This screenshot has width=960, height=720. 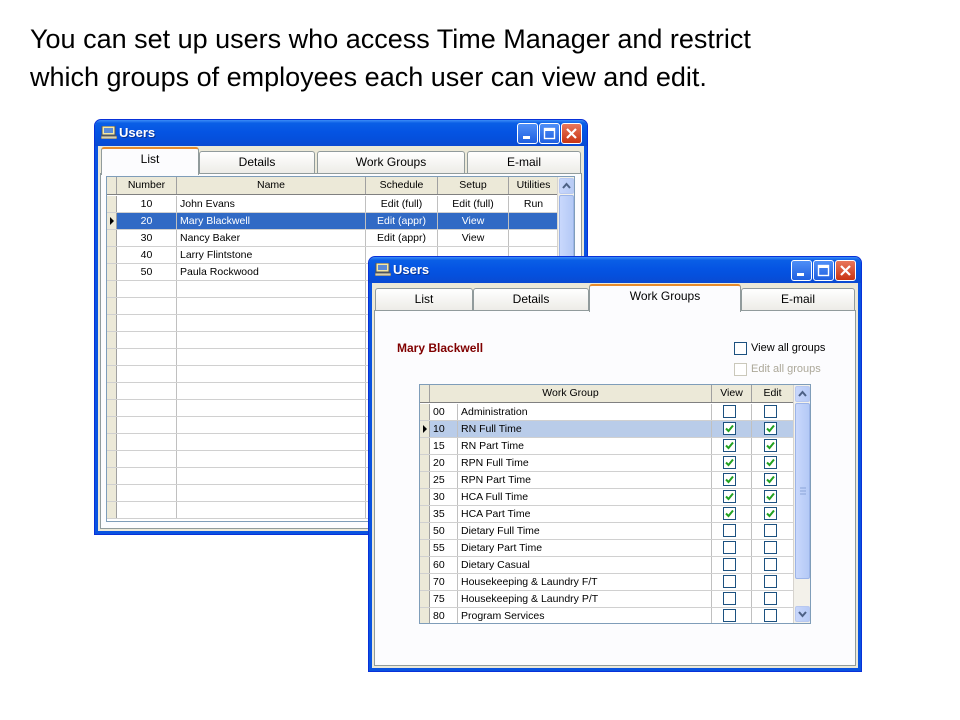 I want to click on work-groups-scrollbar, so click(x=801, y=504).